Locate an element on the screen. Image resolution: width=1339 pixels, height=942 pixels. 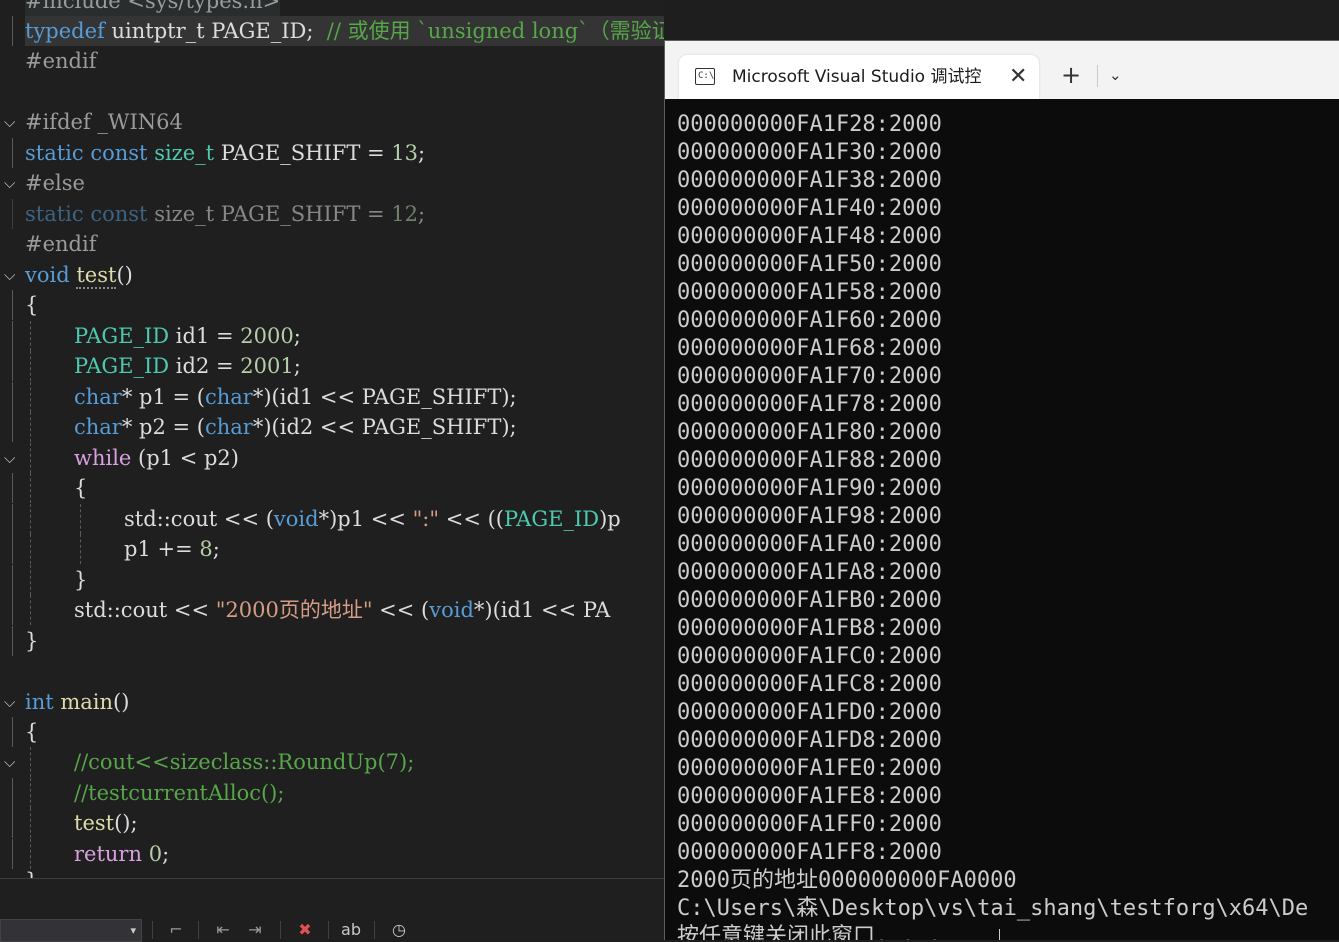
console-output-line: 000000000FA1FB0:2000 is located at coordinates (809, 600).